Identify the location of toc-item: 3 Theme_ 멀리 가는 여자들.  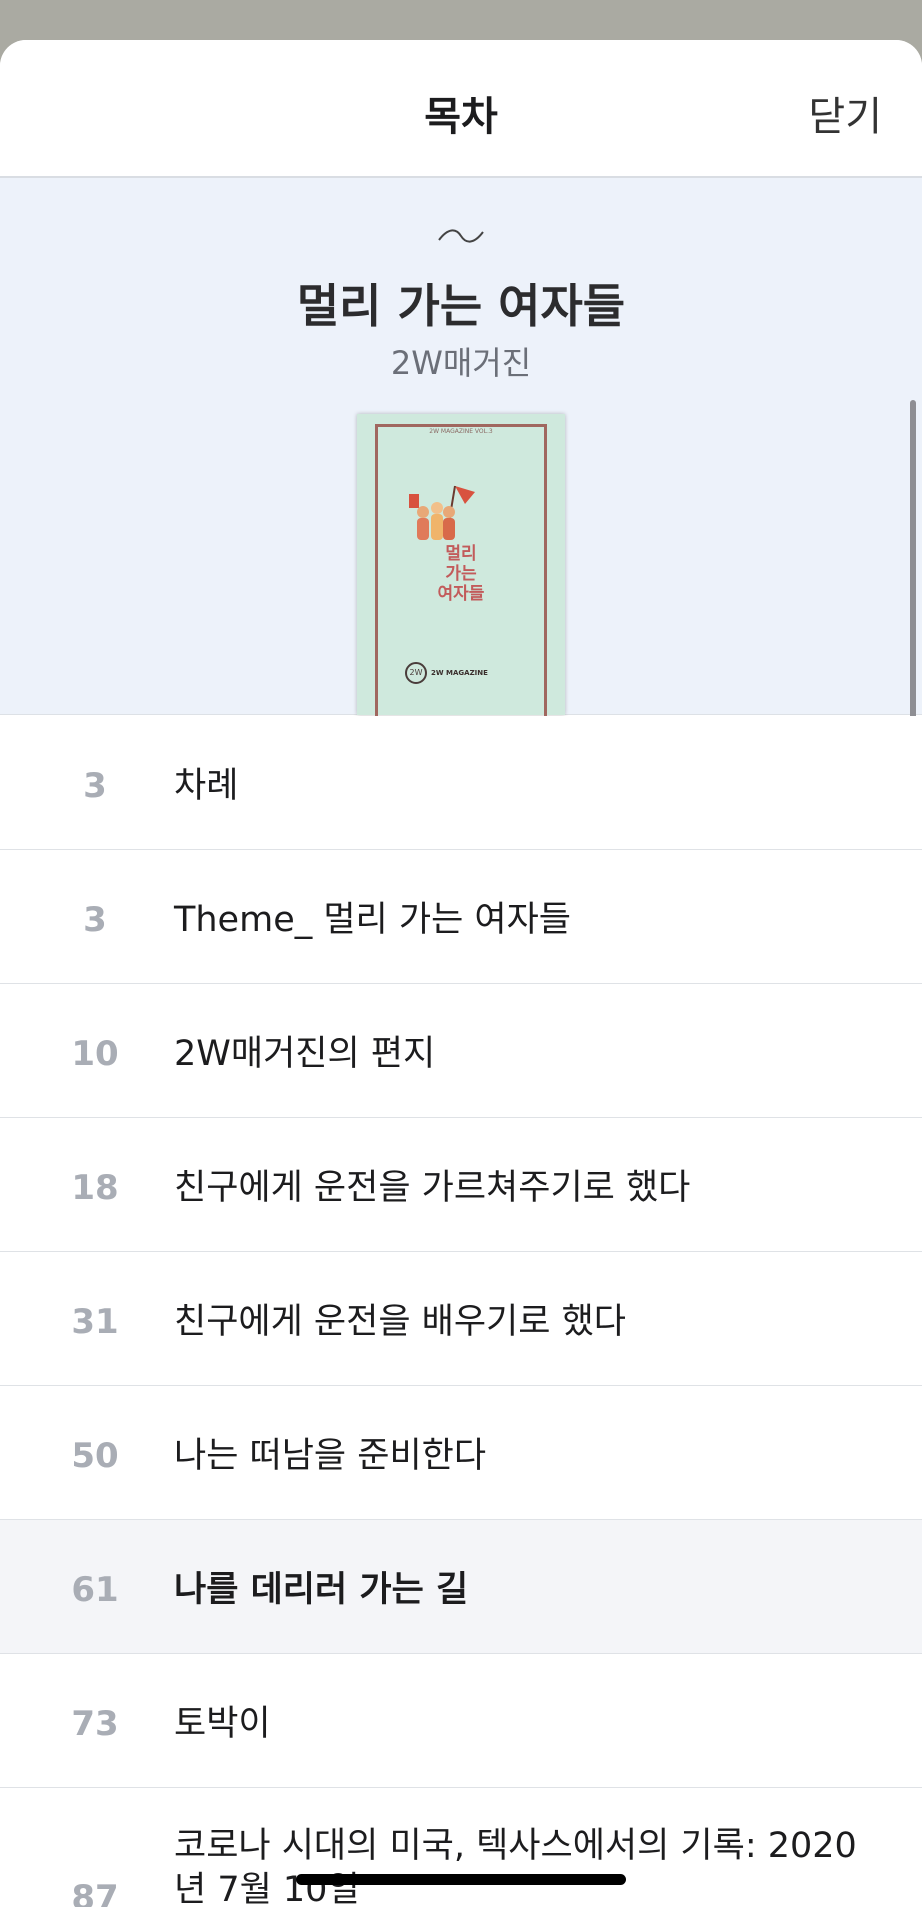
(461, 917).